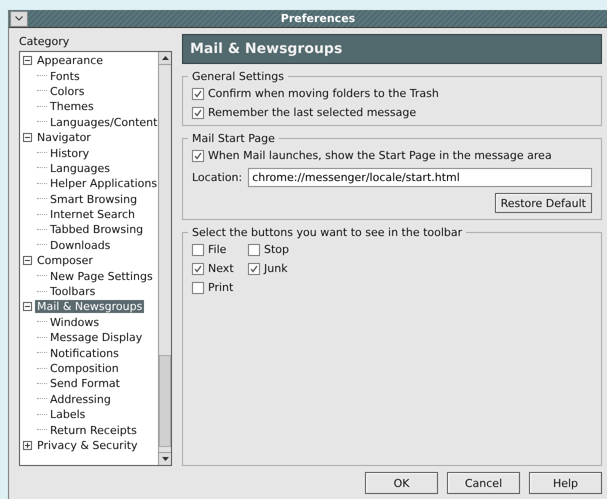 The width and height of the screenshot is (607, 499). What do you see at coordinates (70, 153) in the screenshot?
I see `tree-item: History` at bounding box center [70, 153].